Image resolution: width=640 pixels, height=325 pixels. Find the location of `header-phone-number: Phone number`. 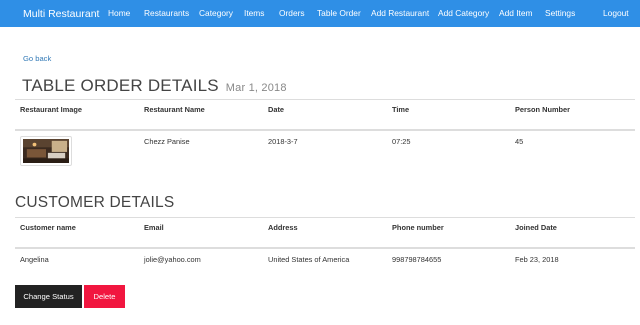

header-phone-number: Phone number is located at coordinates (418, 227).